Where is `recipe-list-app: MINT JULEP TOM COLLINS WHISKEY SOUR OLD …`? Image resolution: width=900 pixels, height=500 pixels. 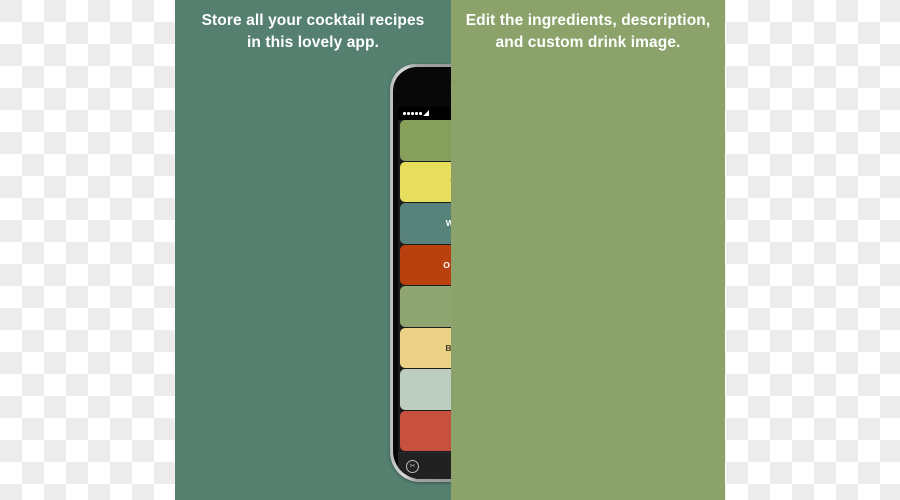
recipe-list-app: MINT JULEP TOM COLLINS WHISKEY SOUR OLD … is located at coordinates (424, 299).